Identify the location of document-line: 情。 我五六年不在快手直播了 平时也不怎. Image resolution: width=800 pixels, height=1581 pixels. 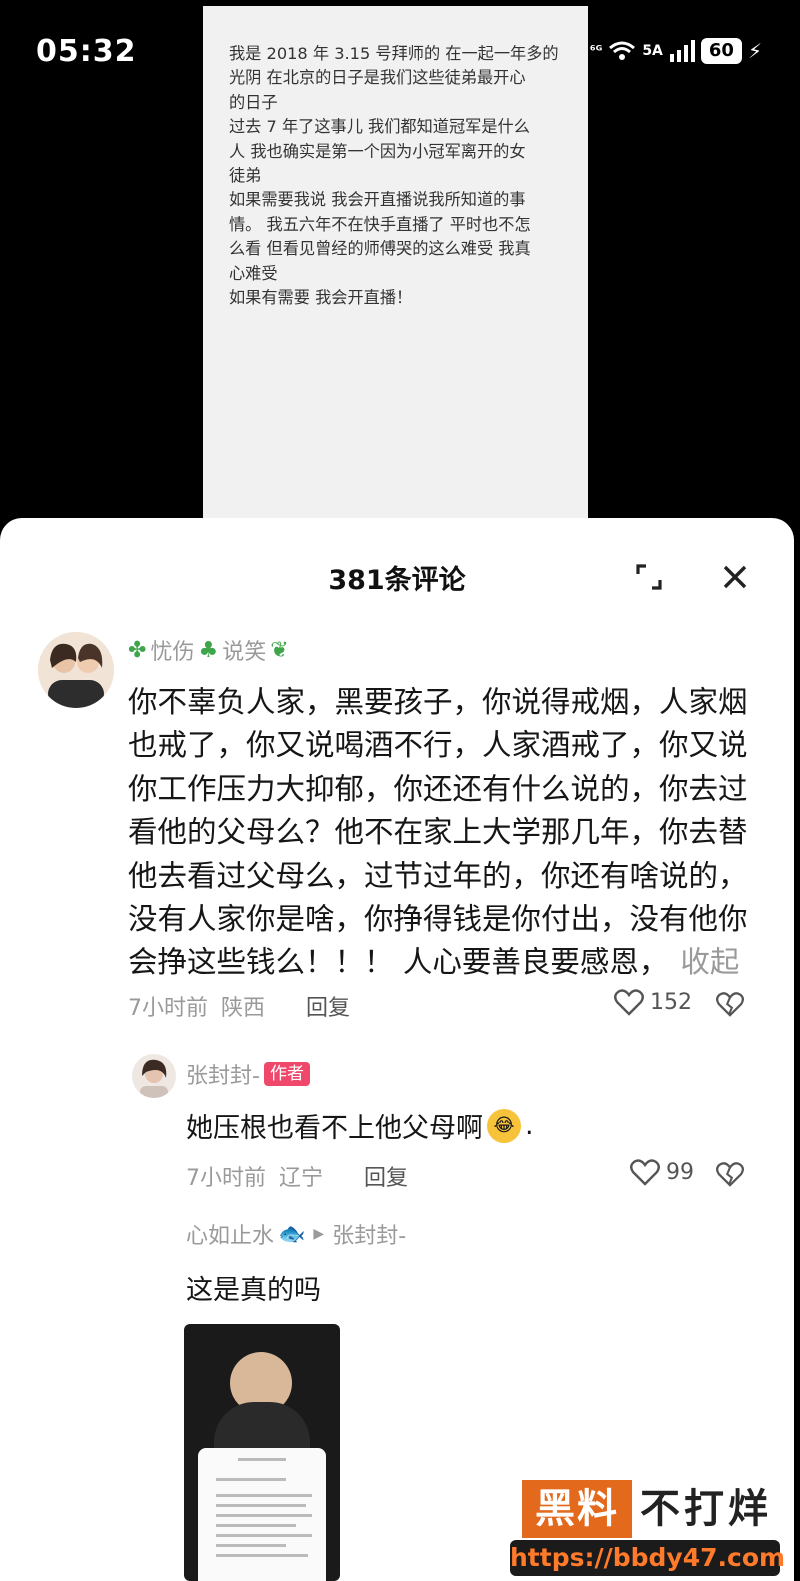
(380, 224).